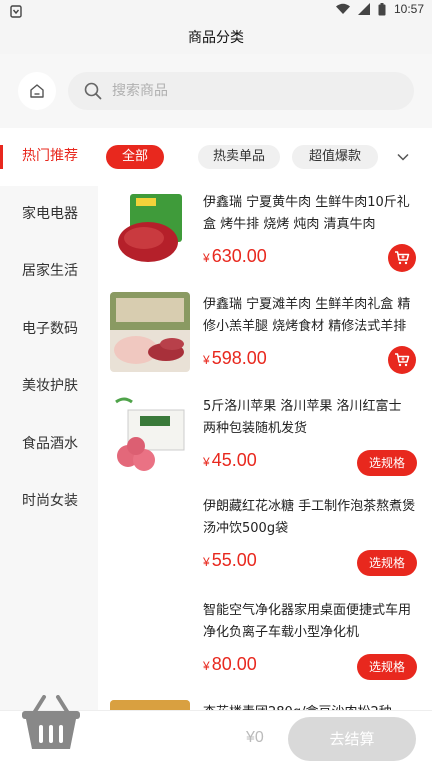 The image size is (432, 768). I want to click on product-image-beef, so click(150, 230).